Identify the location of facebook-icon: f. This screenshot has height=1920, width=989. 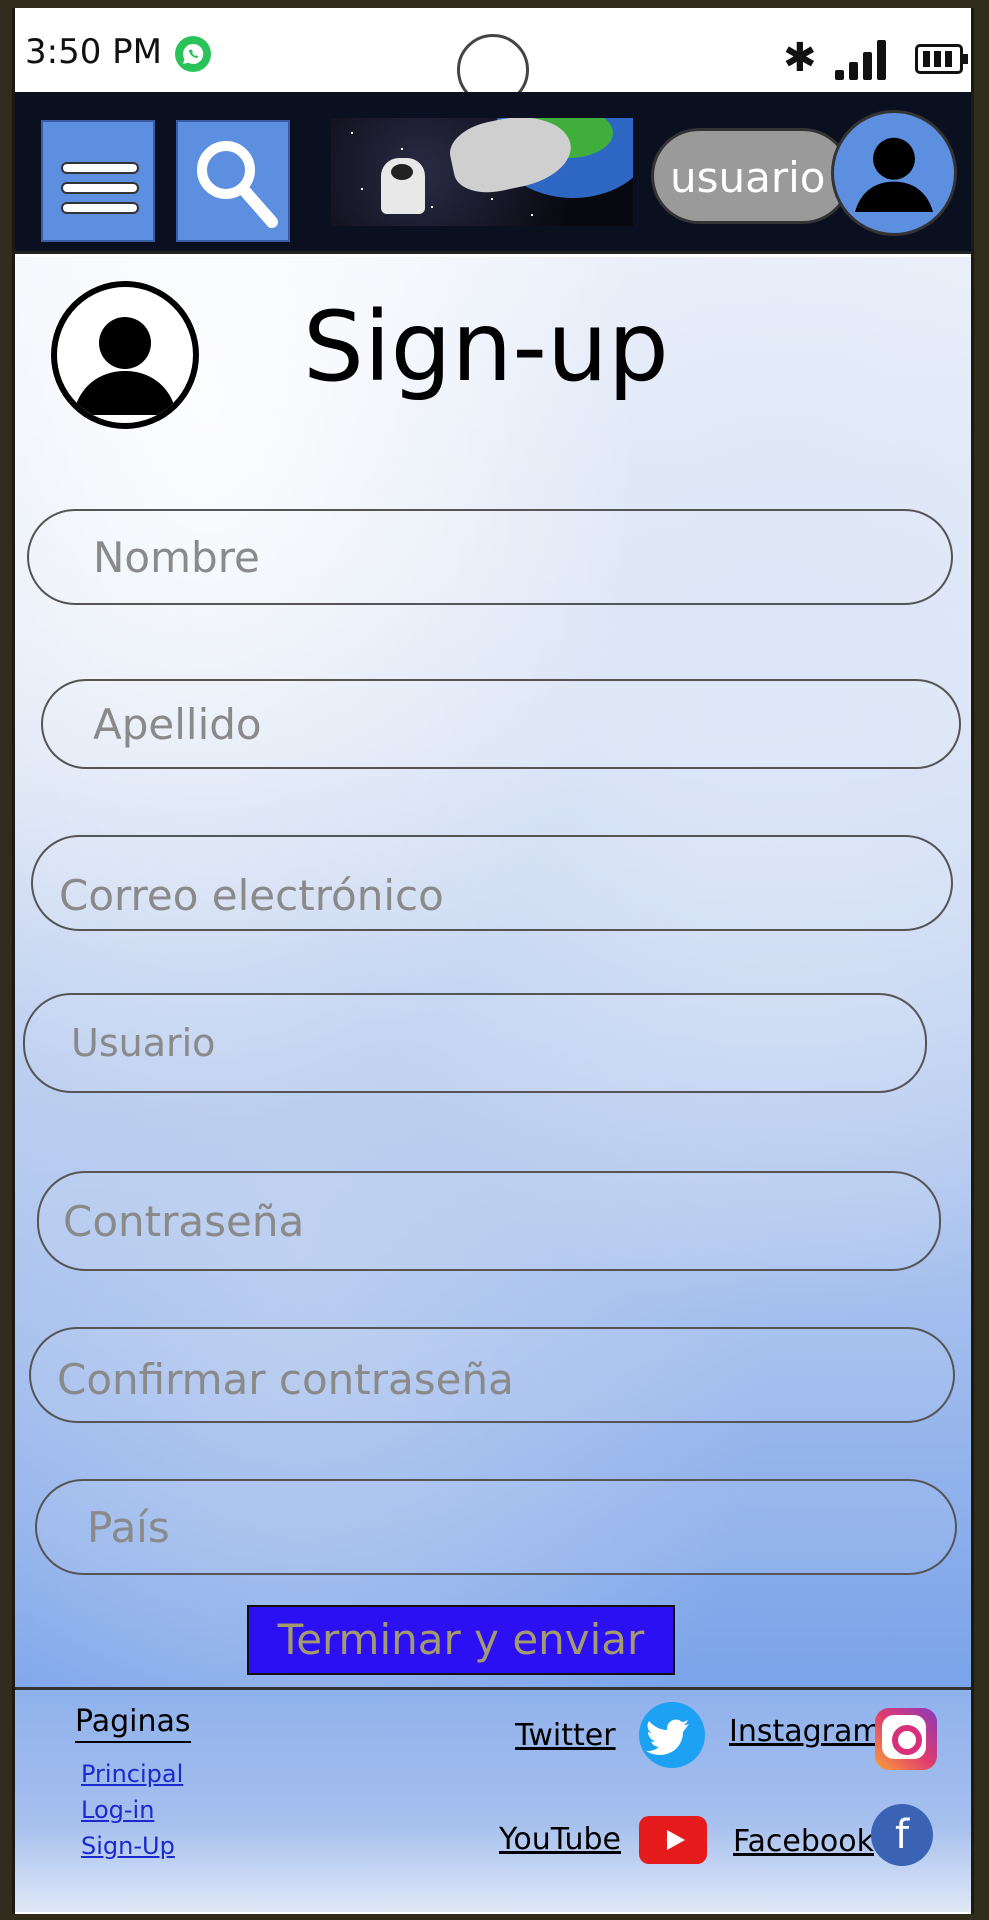
(902, 1835).